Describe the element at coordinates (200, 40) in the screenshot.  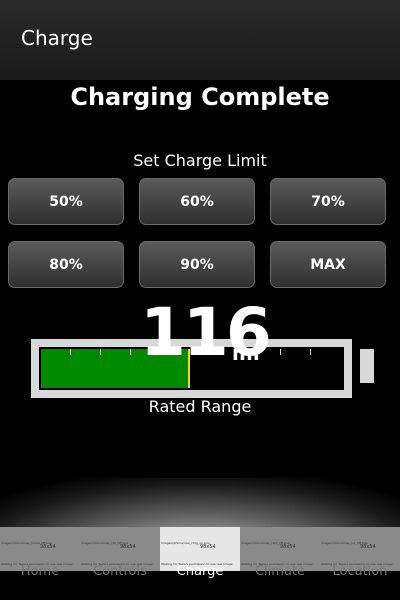
I see `title-bar: Charge` at that location.